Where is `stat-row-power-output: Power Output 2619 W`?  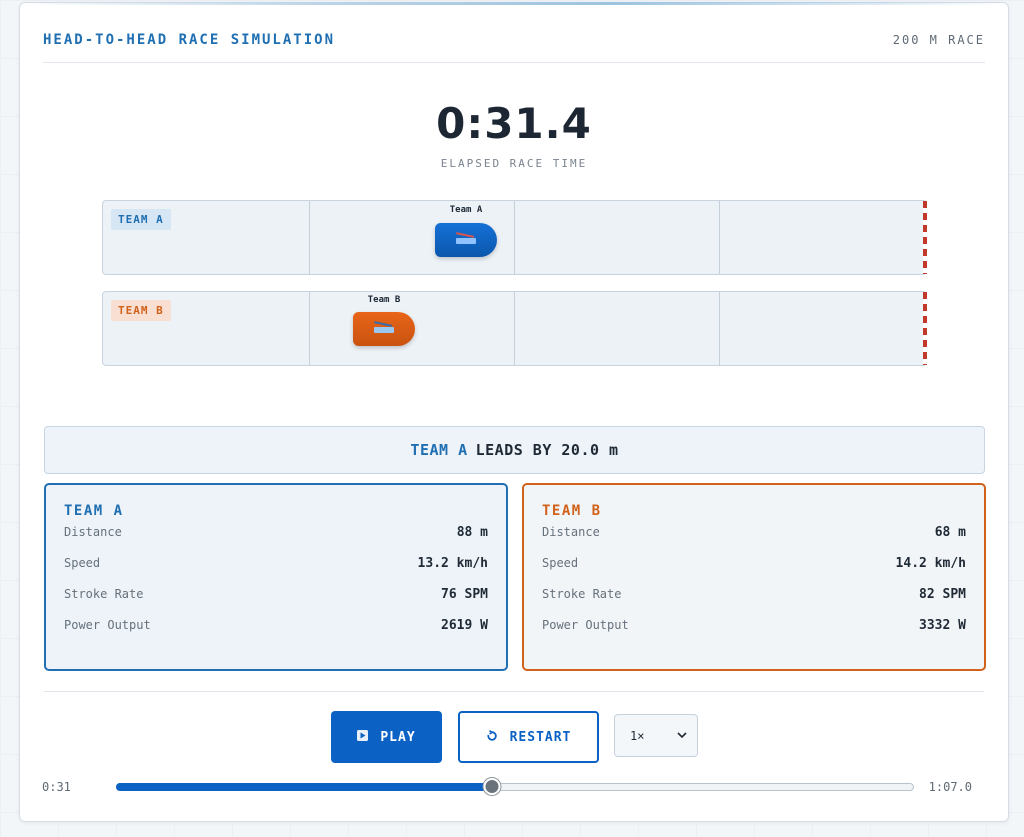 stat-row-power-output: Power Output 2619 W is located at coordinates (276, 627).